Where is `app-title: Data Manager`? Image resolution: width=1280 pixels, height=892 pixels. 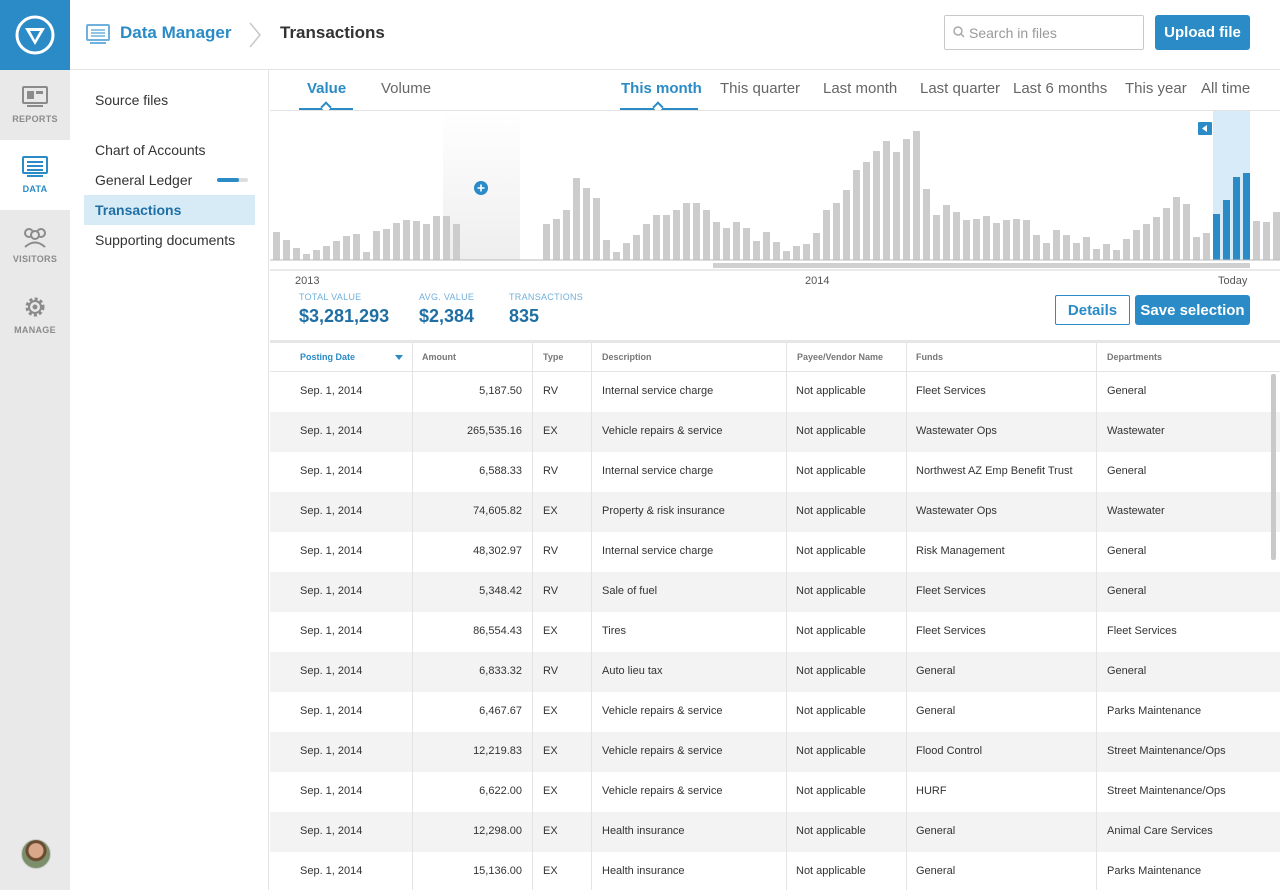 app-title: Data Manager is located at coordinates (175, 33).